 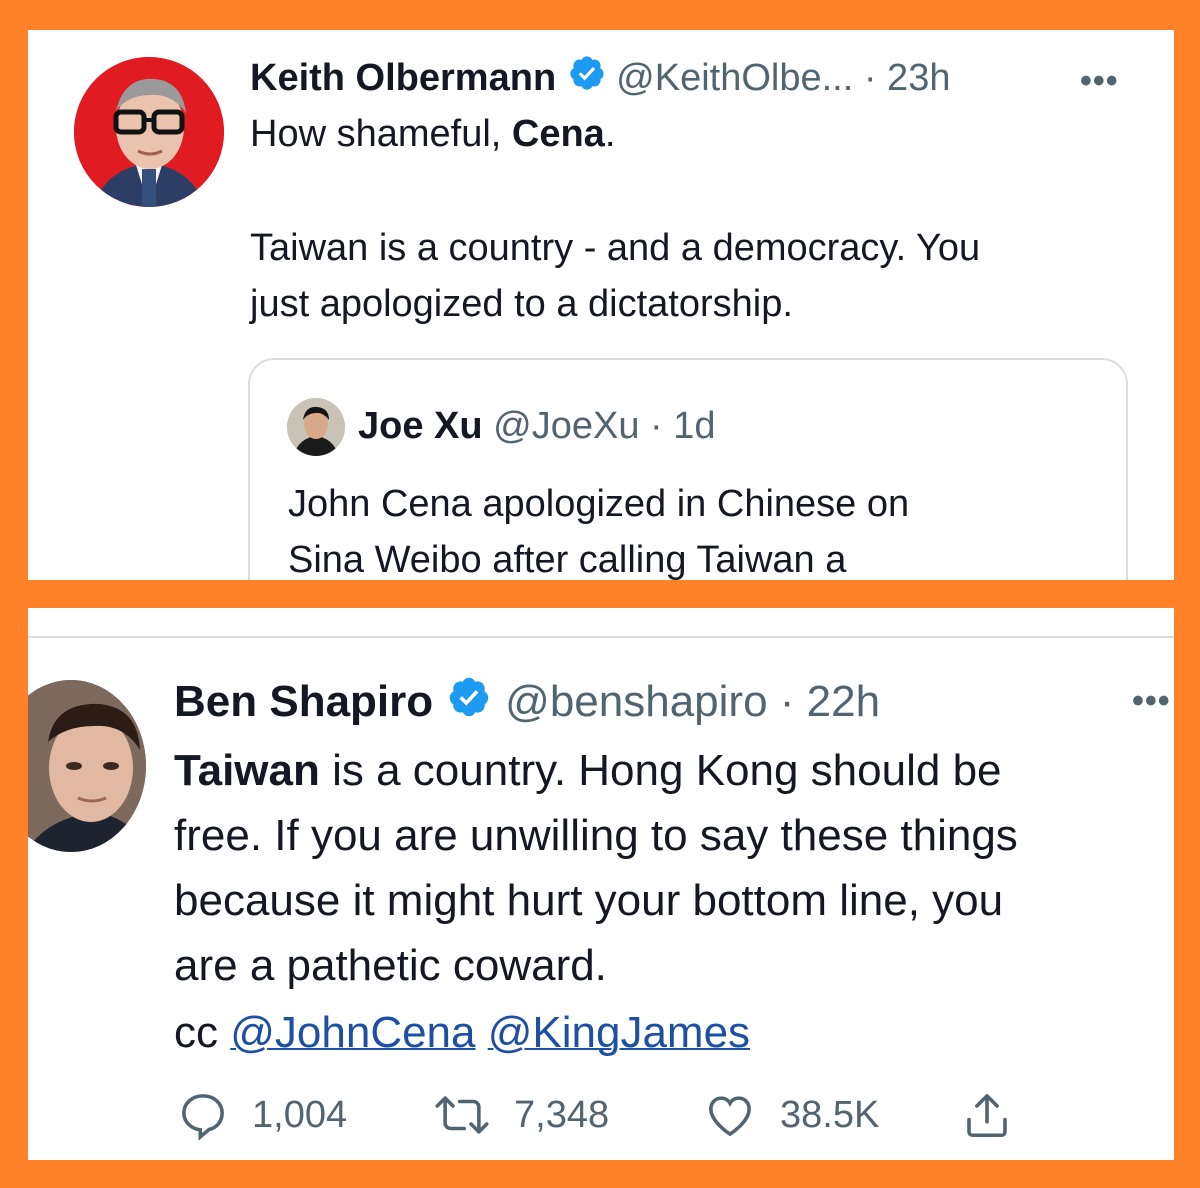 What do you see at coordinates (390, 965) in the screenshot?
I see `tweet-text-line: are a pathetic coward.` at bounding box center [390, 965].